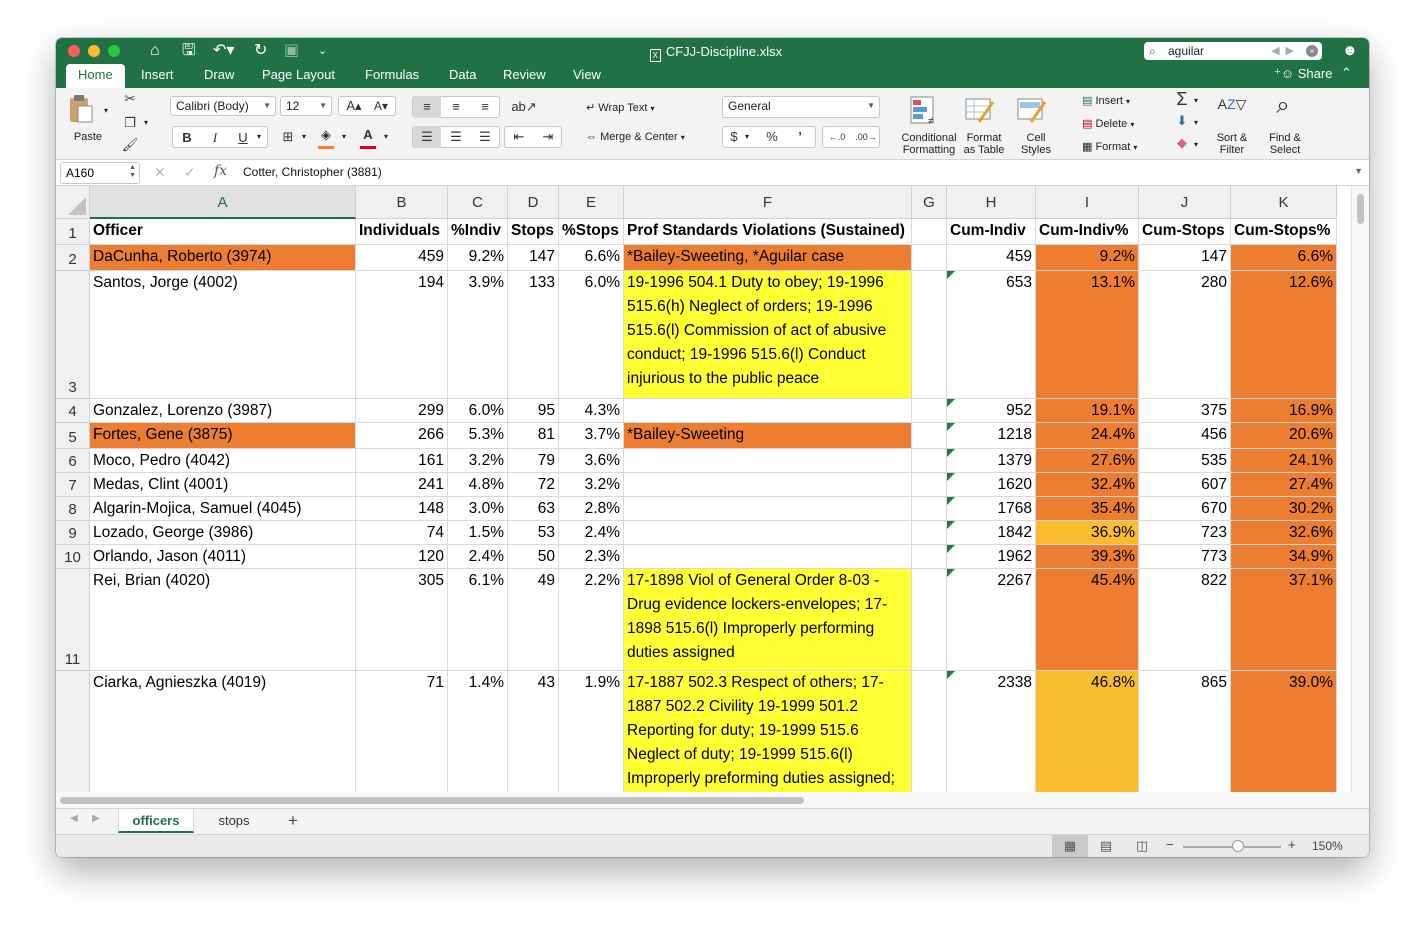  Describe the element at coordinates (1185, 461) in the screenshot. I see `cum-stops-cell: 535` at that location.